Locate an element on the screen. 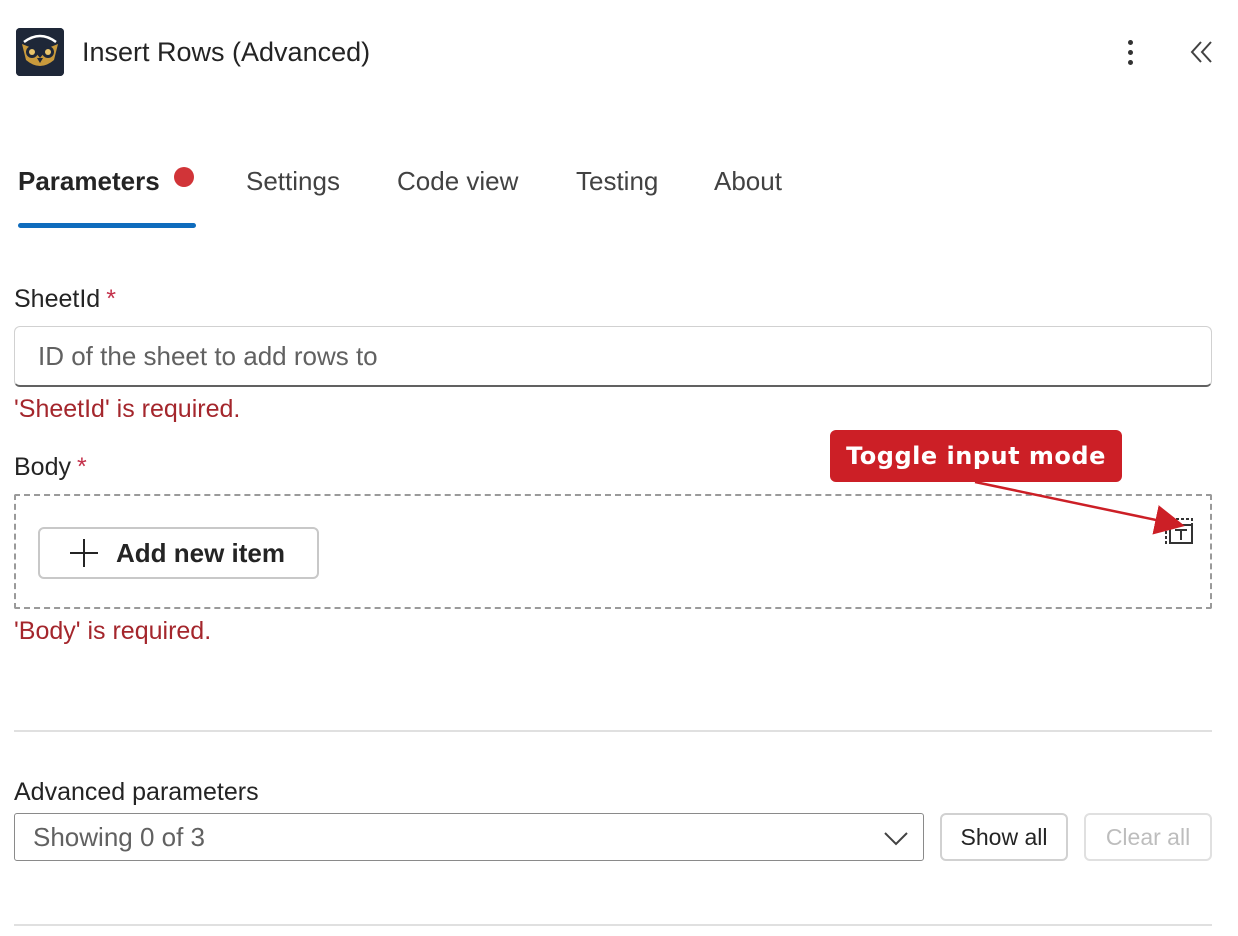  sheetid-input is located at coordinates (613, 356).